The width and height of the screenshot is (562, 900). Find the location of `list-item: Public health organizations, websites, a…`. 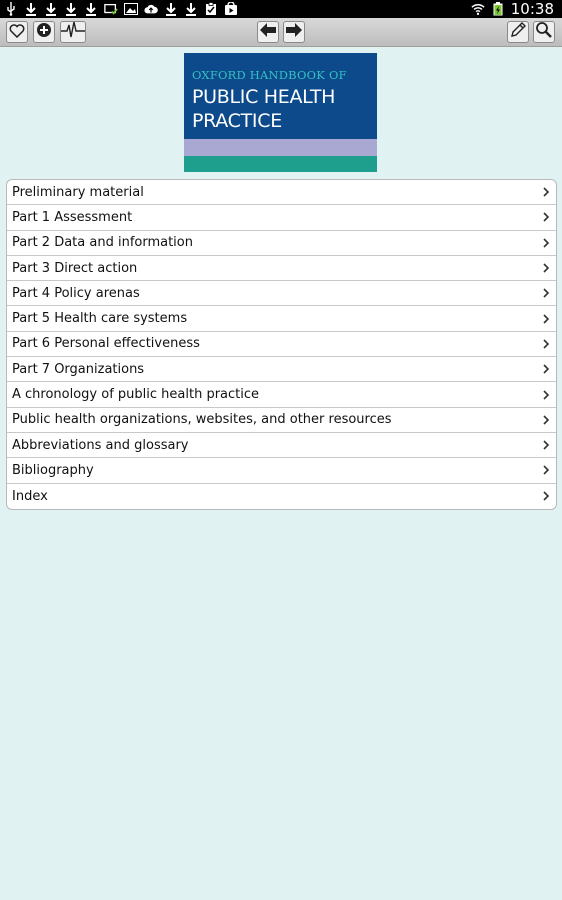

list-item: Public health organizations, websites, a… is located at coordinates (281, 420).